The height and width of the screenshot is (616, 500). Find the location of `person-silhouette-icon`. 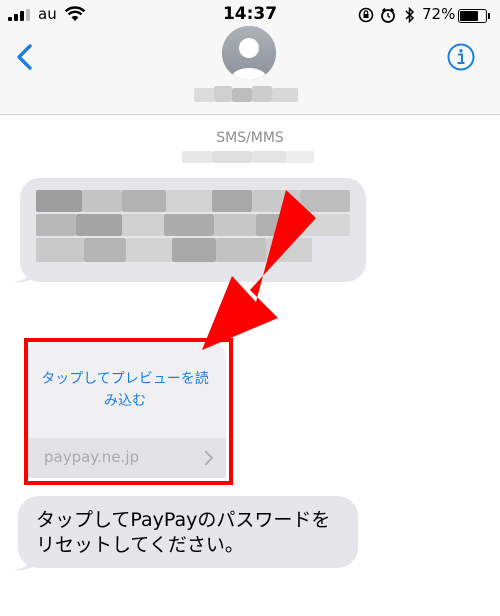

person-silhouette-icon is located at coordinates (249, 53).